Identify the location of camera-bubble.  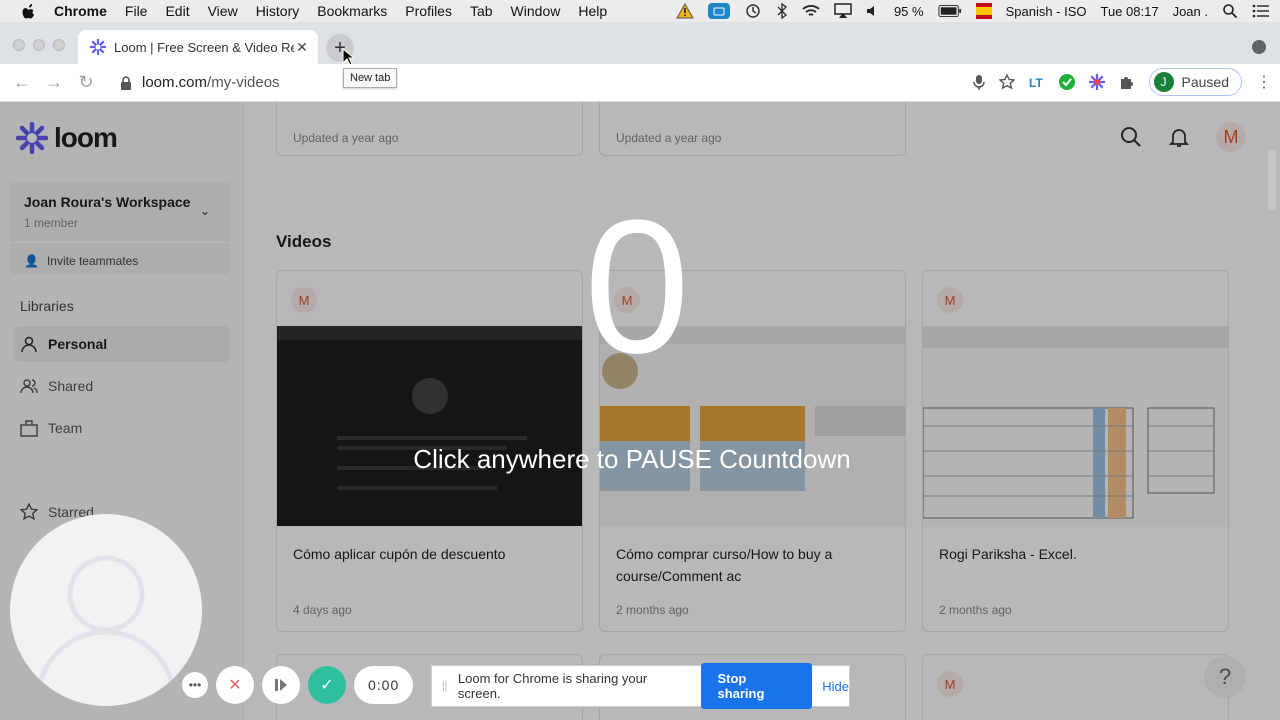
(106, 610).